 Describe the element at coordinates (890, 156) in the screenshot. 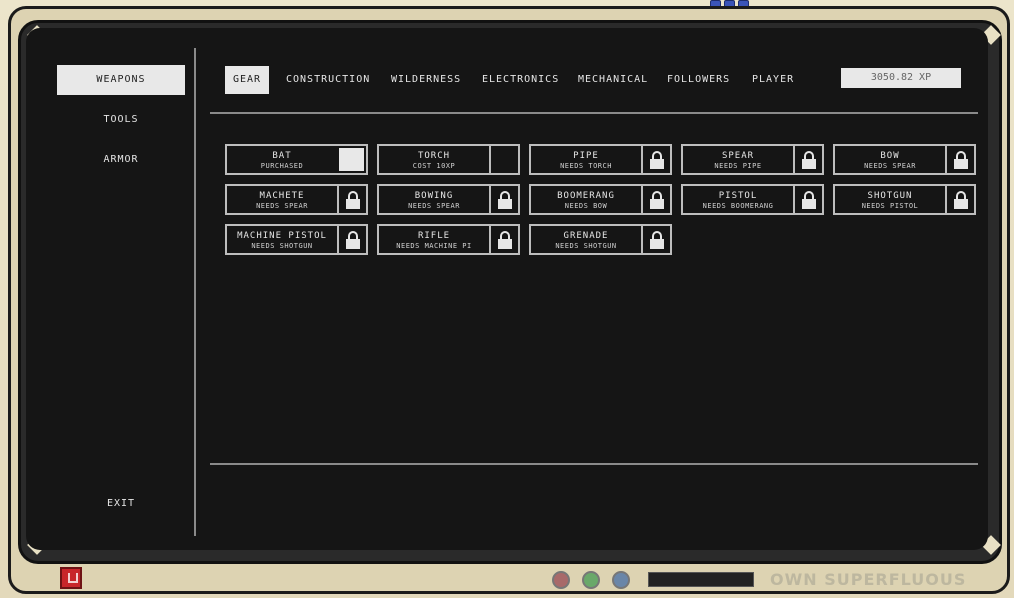

I see `item-name: BOW` at that location.